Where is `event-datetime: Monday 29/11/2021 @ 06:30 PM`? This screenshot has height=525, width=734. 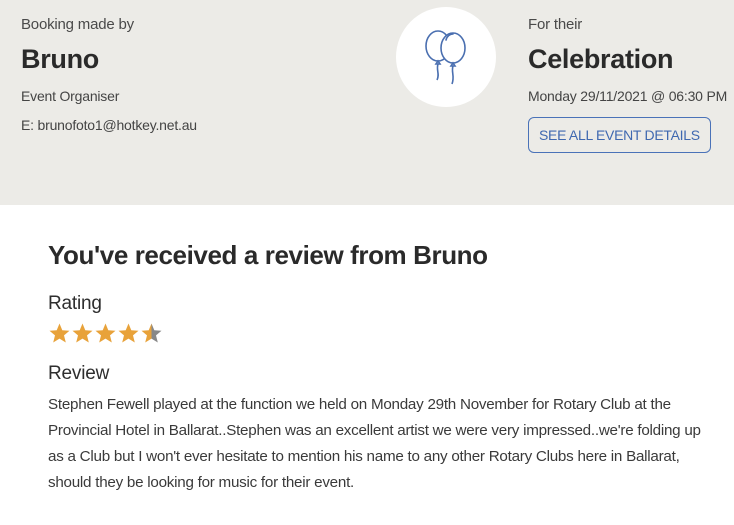 event-datetime: Monday 29/11/2021 @ 06:30 PM is located at coordinates (628, 96).